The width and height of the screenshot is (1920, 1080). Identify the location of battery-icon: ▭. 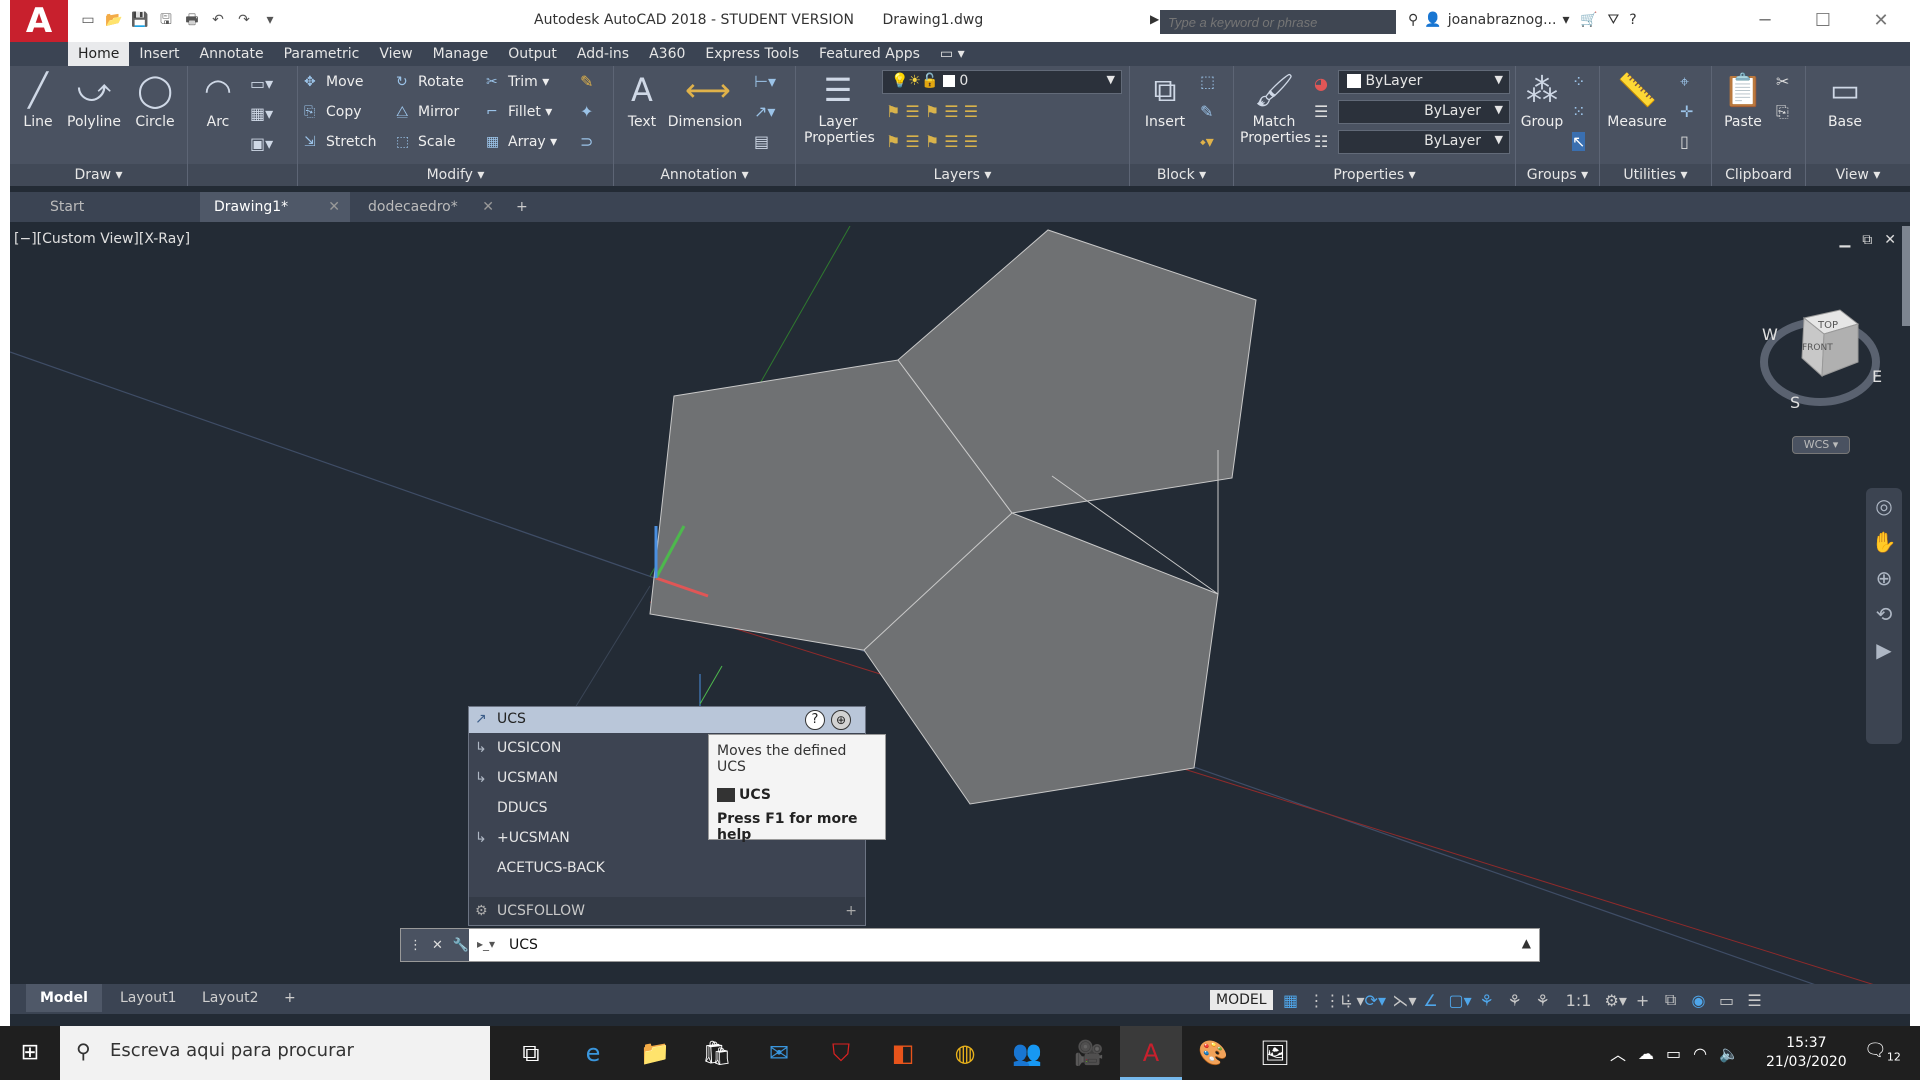
(1673, 1053).